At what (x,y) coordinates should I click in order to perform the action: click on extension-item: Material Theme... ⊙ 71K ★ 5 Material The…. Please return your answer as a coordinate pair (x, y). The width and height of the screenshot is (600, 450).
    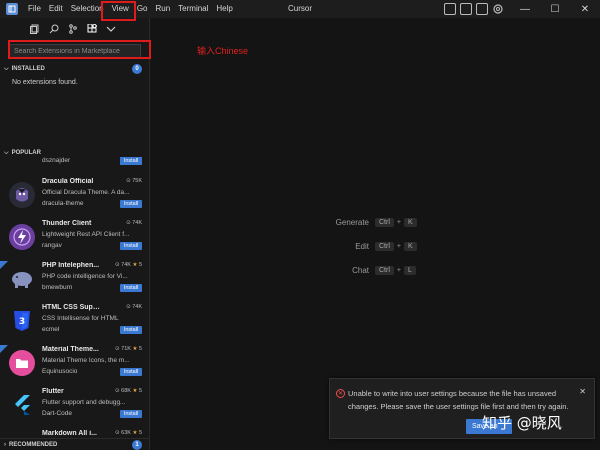
    Looking at the image, I should click on (73, 366).